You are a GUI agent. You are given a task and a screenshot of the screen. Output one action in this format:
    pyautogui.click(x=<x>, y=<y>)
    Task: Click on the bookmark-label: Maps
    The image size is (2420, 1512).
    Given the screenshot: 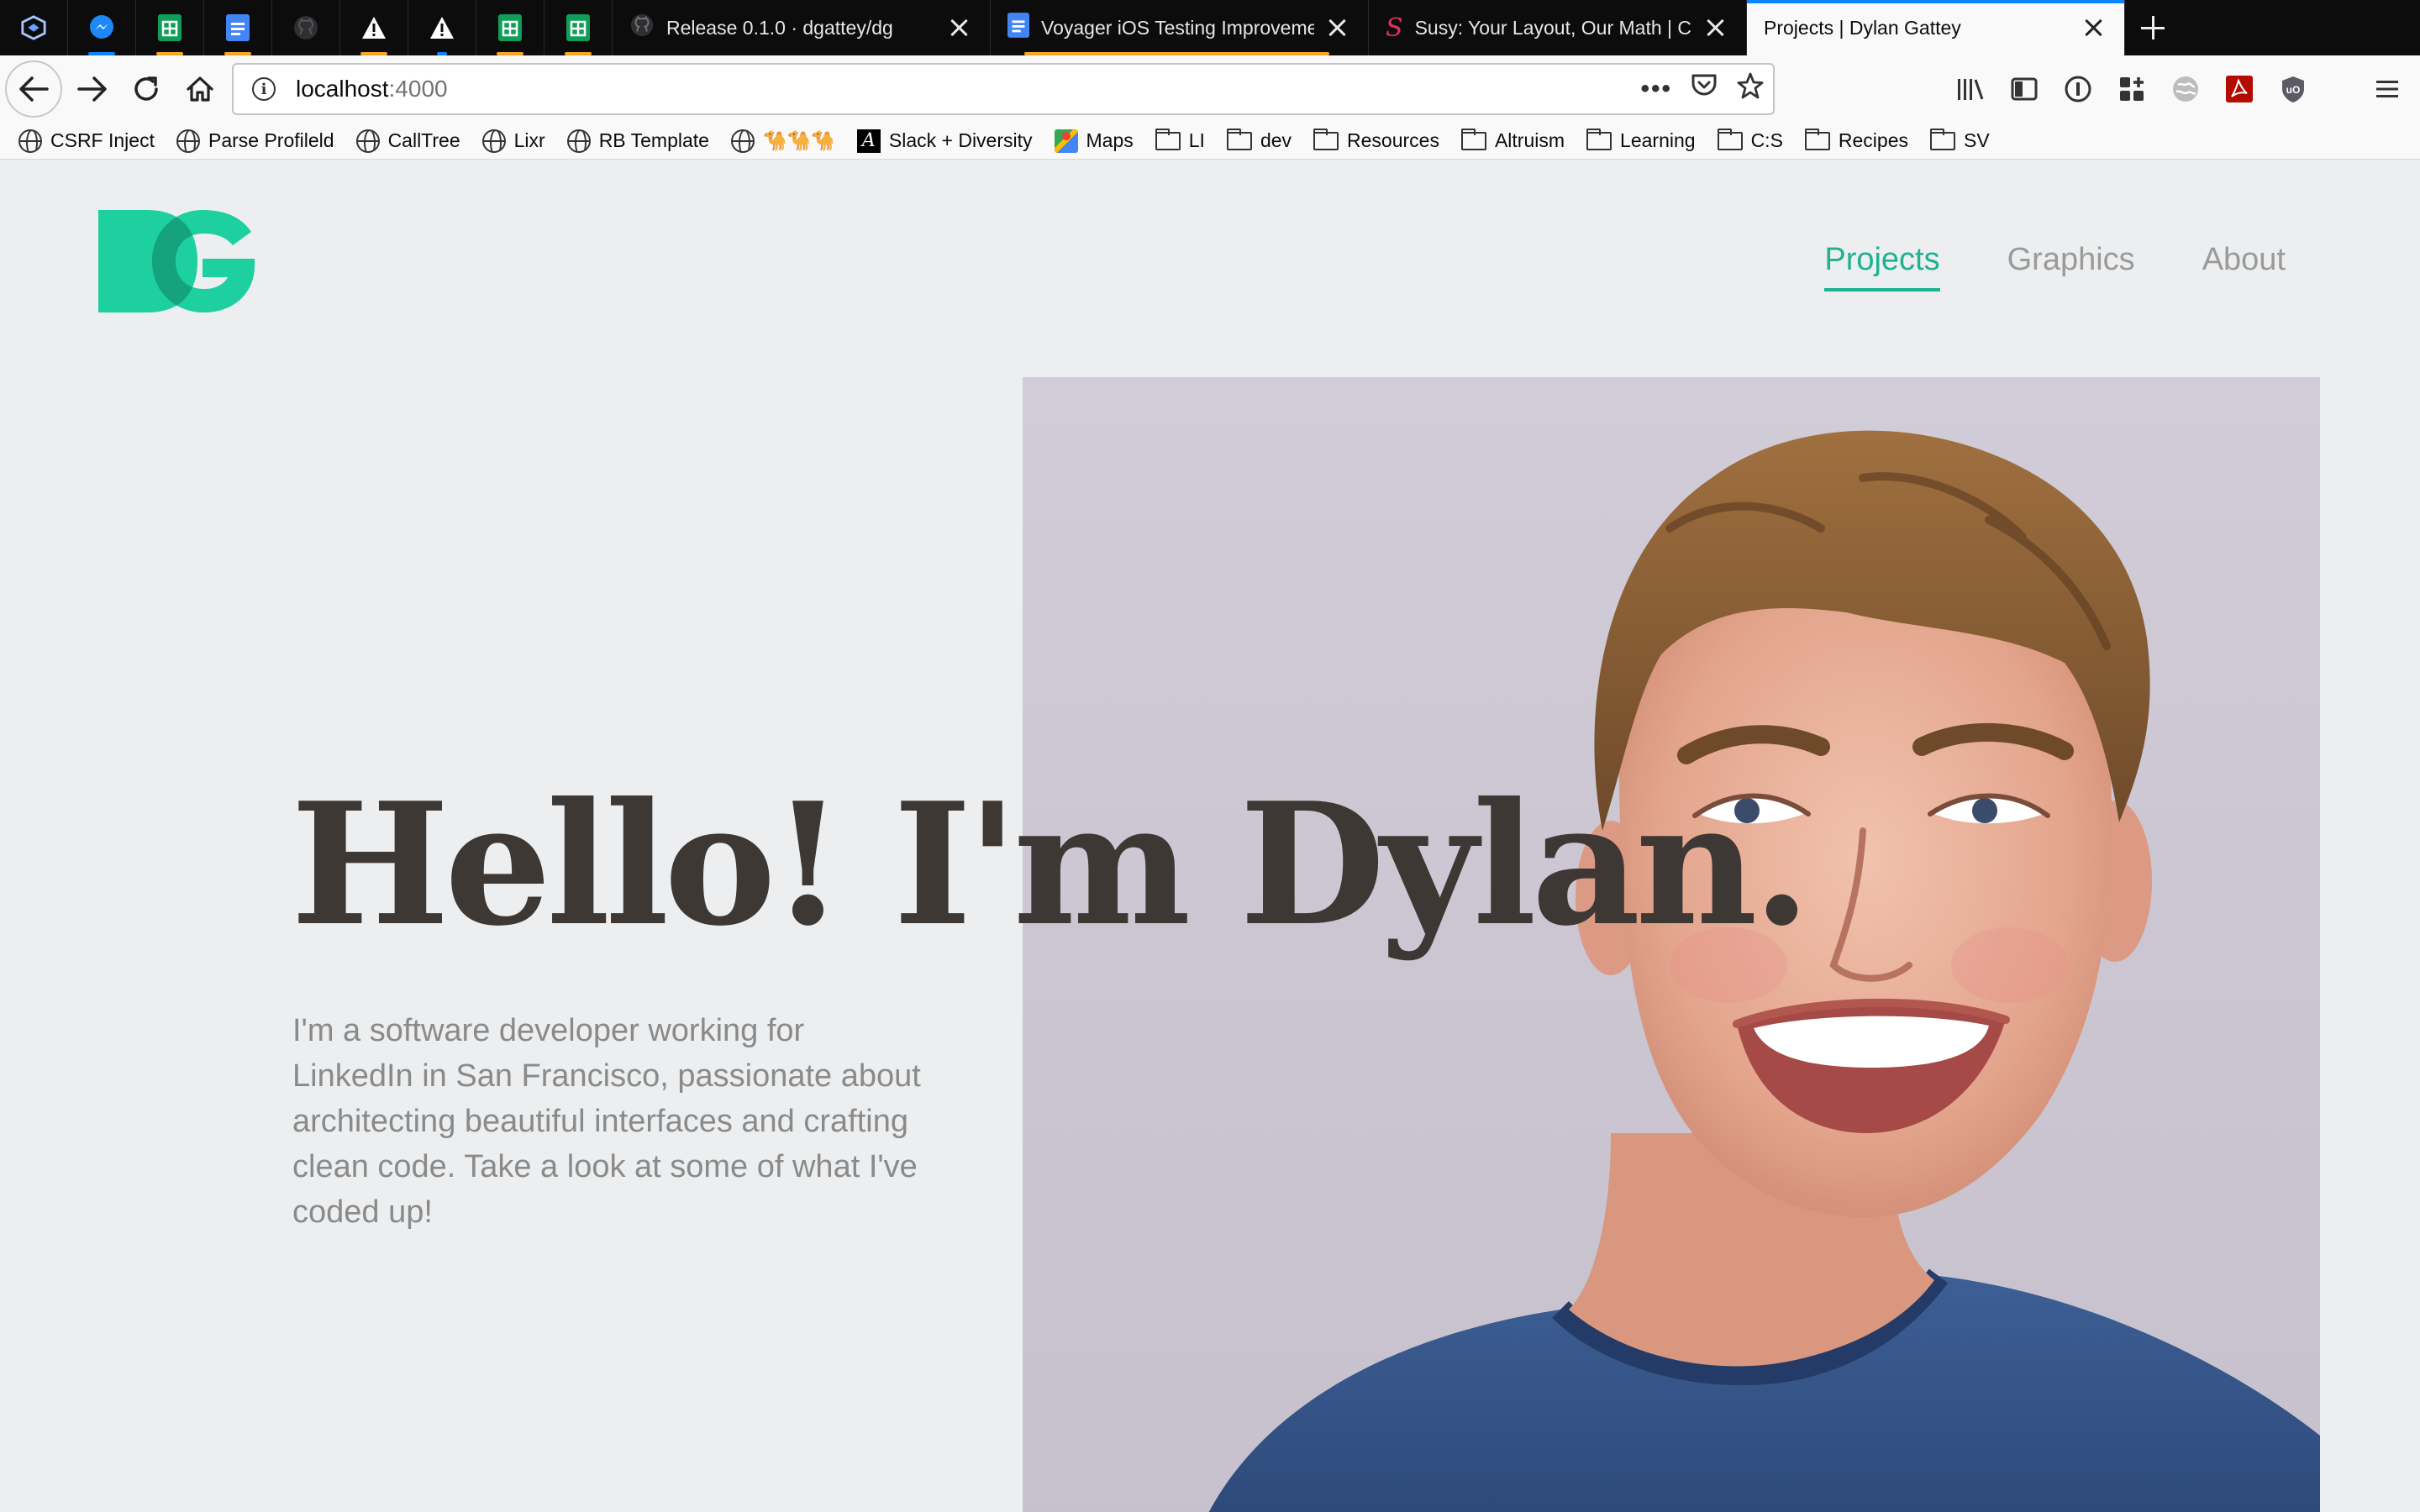 What is the action you would take?
    pyautogui.click(x=1110, y=140)
    